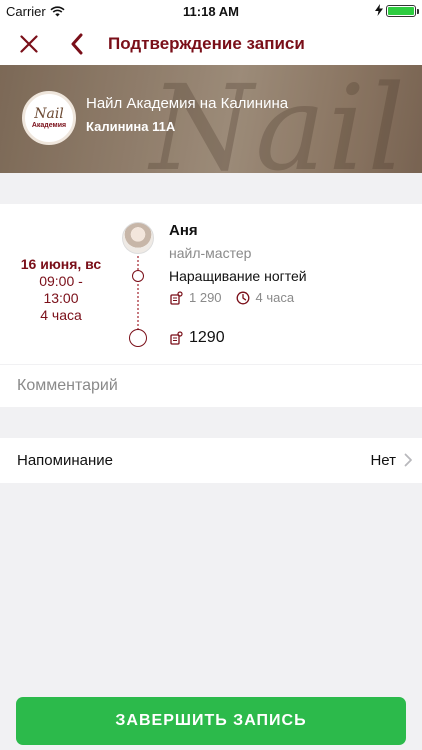 Image resolution: width=422 pixels, height=750 pixels. What do you see at coordinates (187, 103) in the screenshot?
I see `salon-name: Найл Академия на Калинина` at bounding box center [187, 103].